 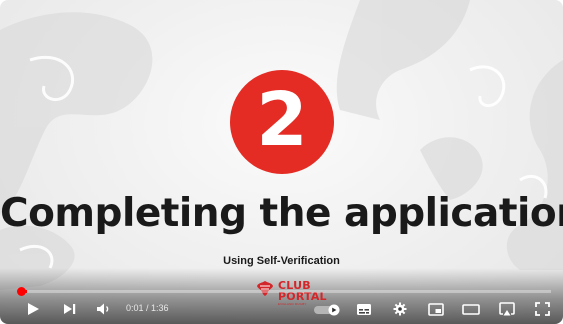 What do you see at coordinates (281, 261) in the screenshot?
I see `slide-subheadline: Using Self-Verification` at bounding box center [281, 261].